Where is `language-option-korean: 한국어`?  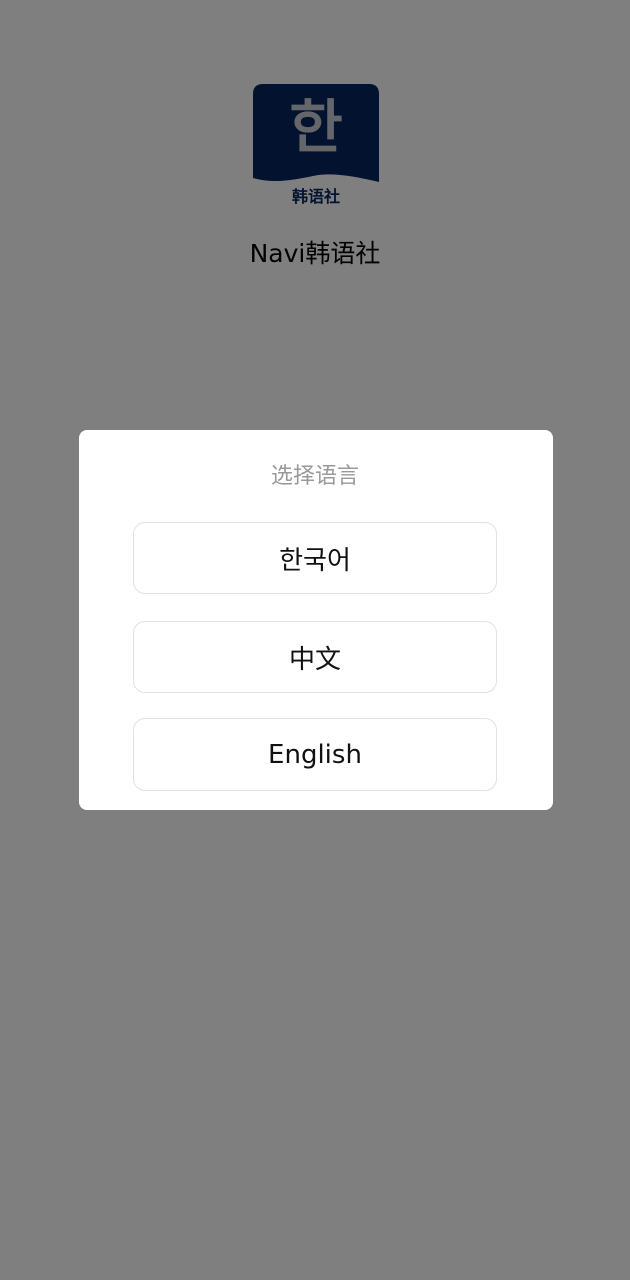 language-option-korean: 한국어 is located at coordinates (315, 558).